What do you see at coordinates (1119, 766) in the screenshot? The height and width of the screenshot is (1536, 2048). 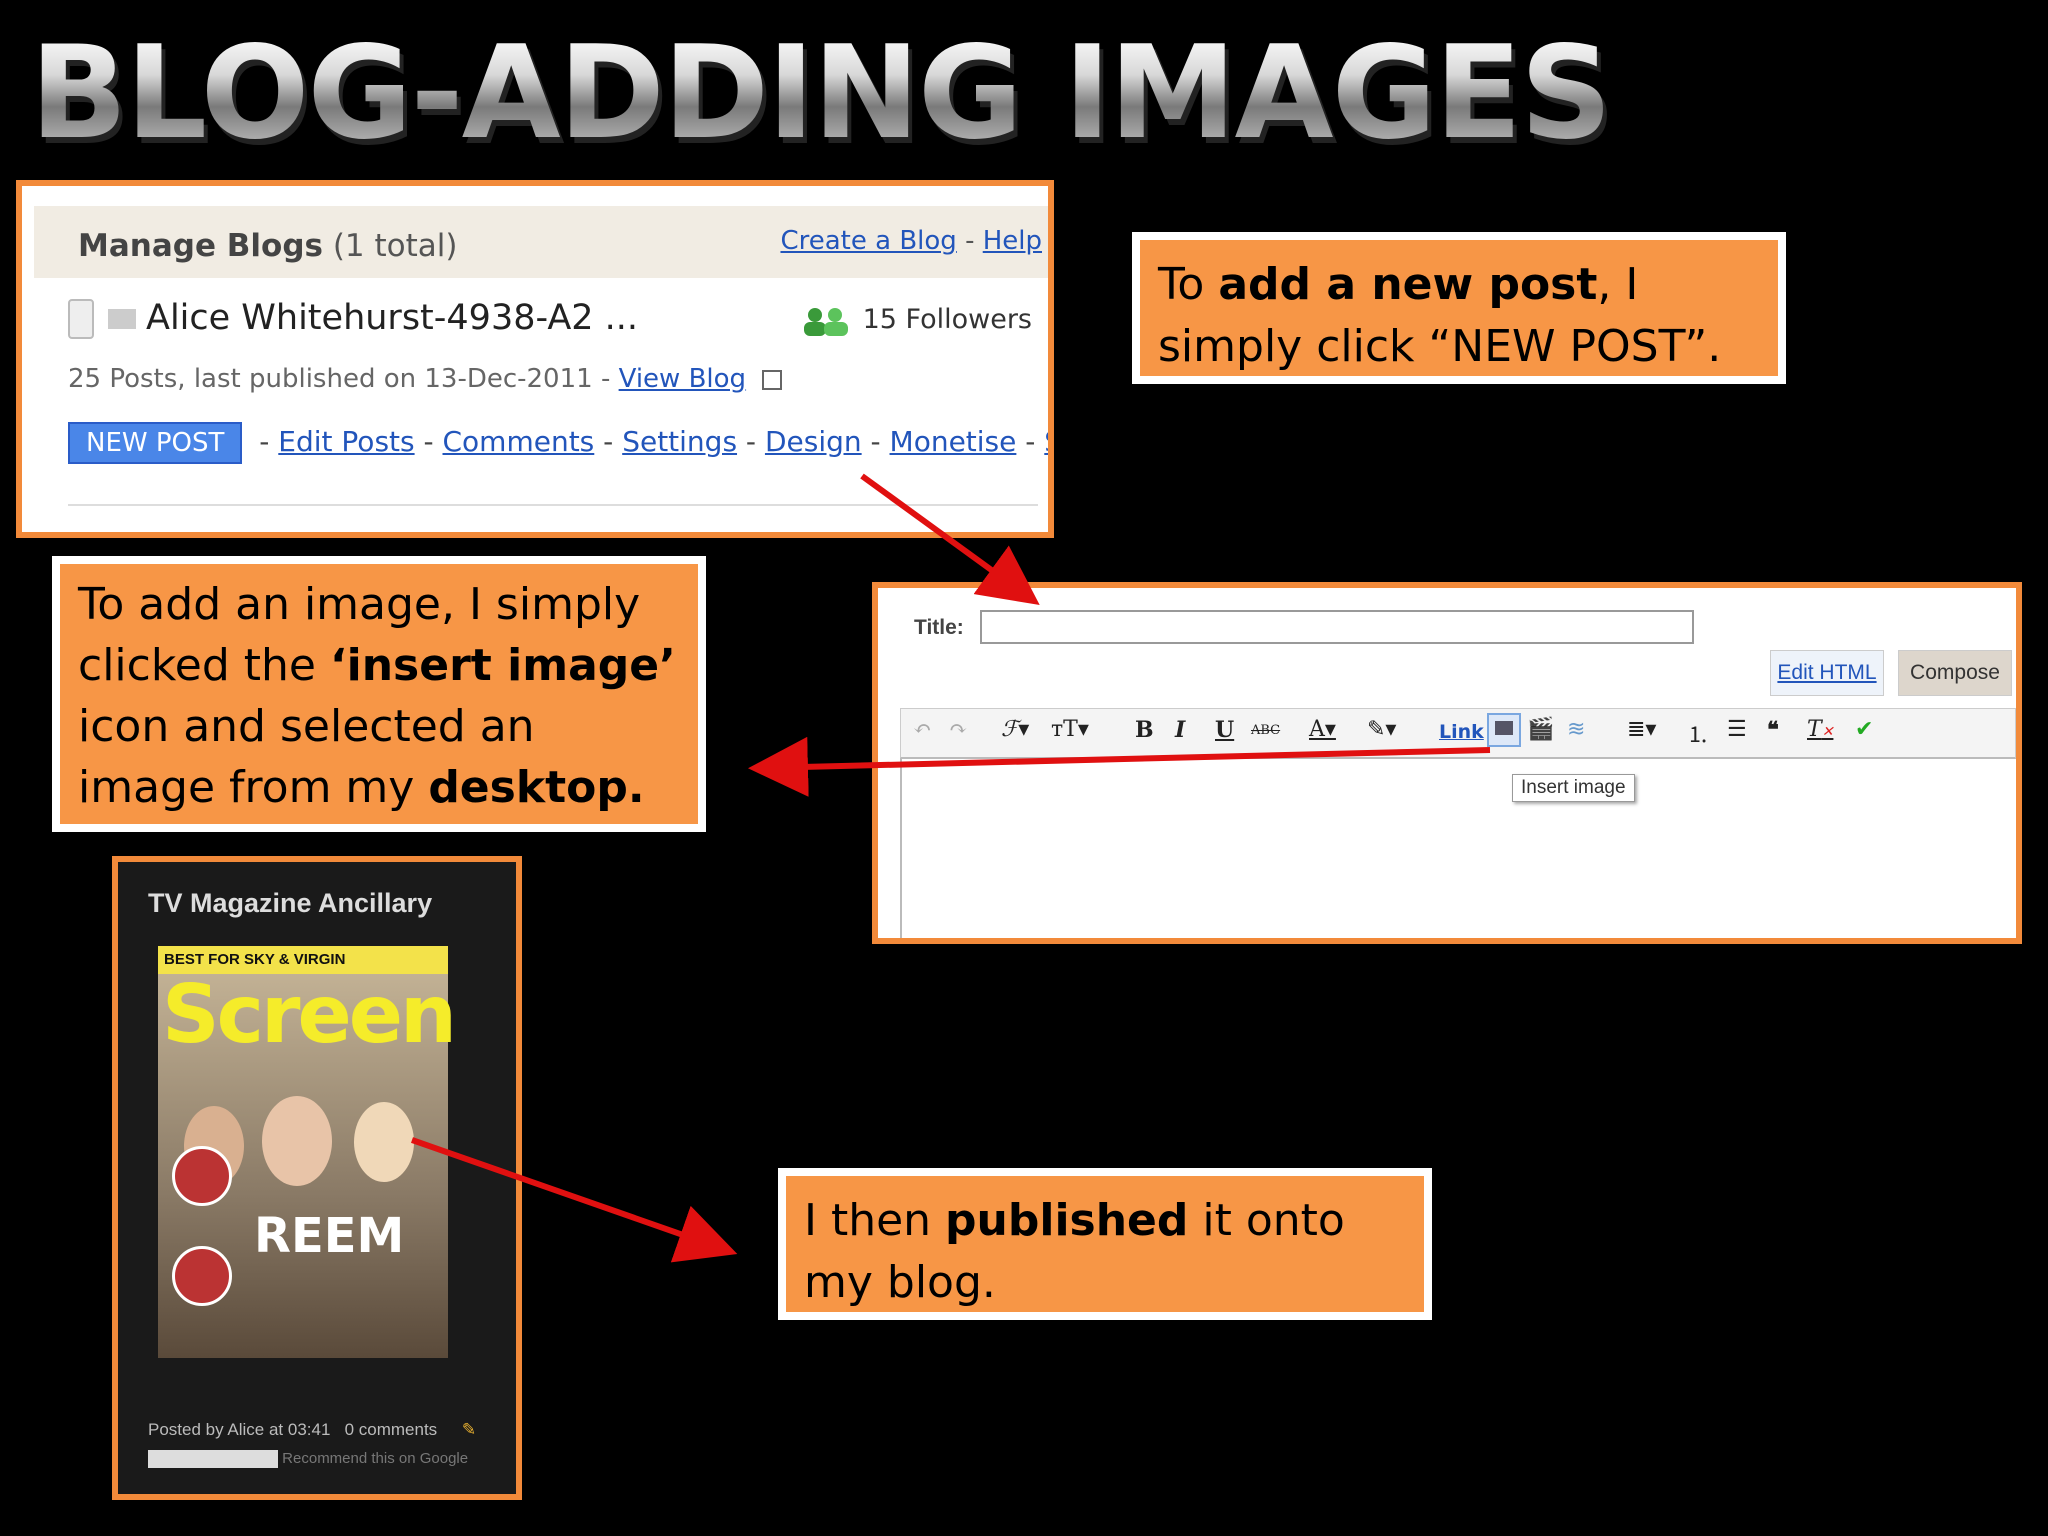 I see `arrow-insert-image-to-callout` at bounding box center [1119, 766].